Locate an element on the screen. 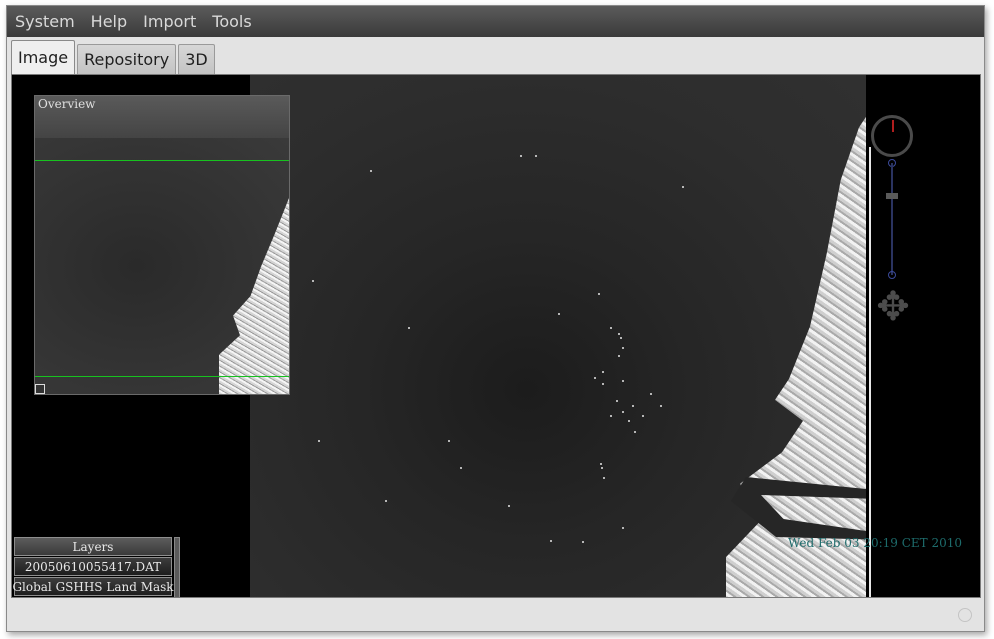 This screenshot has height=639, width=994. menu-help: Help is located at coordinates (109, 21).